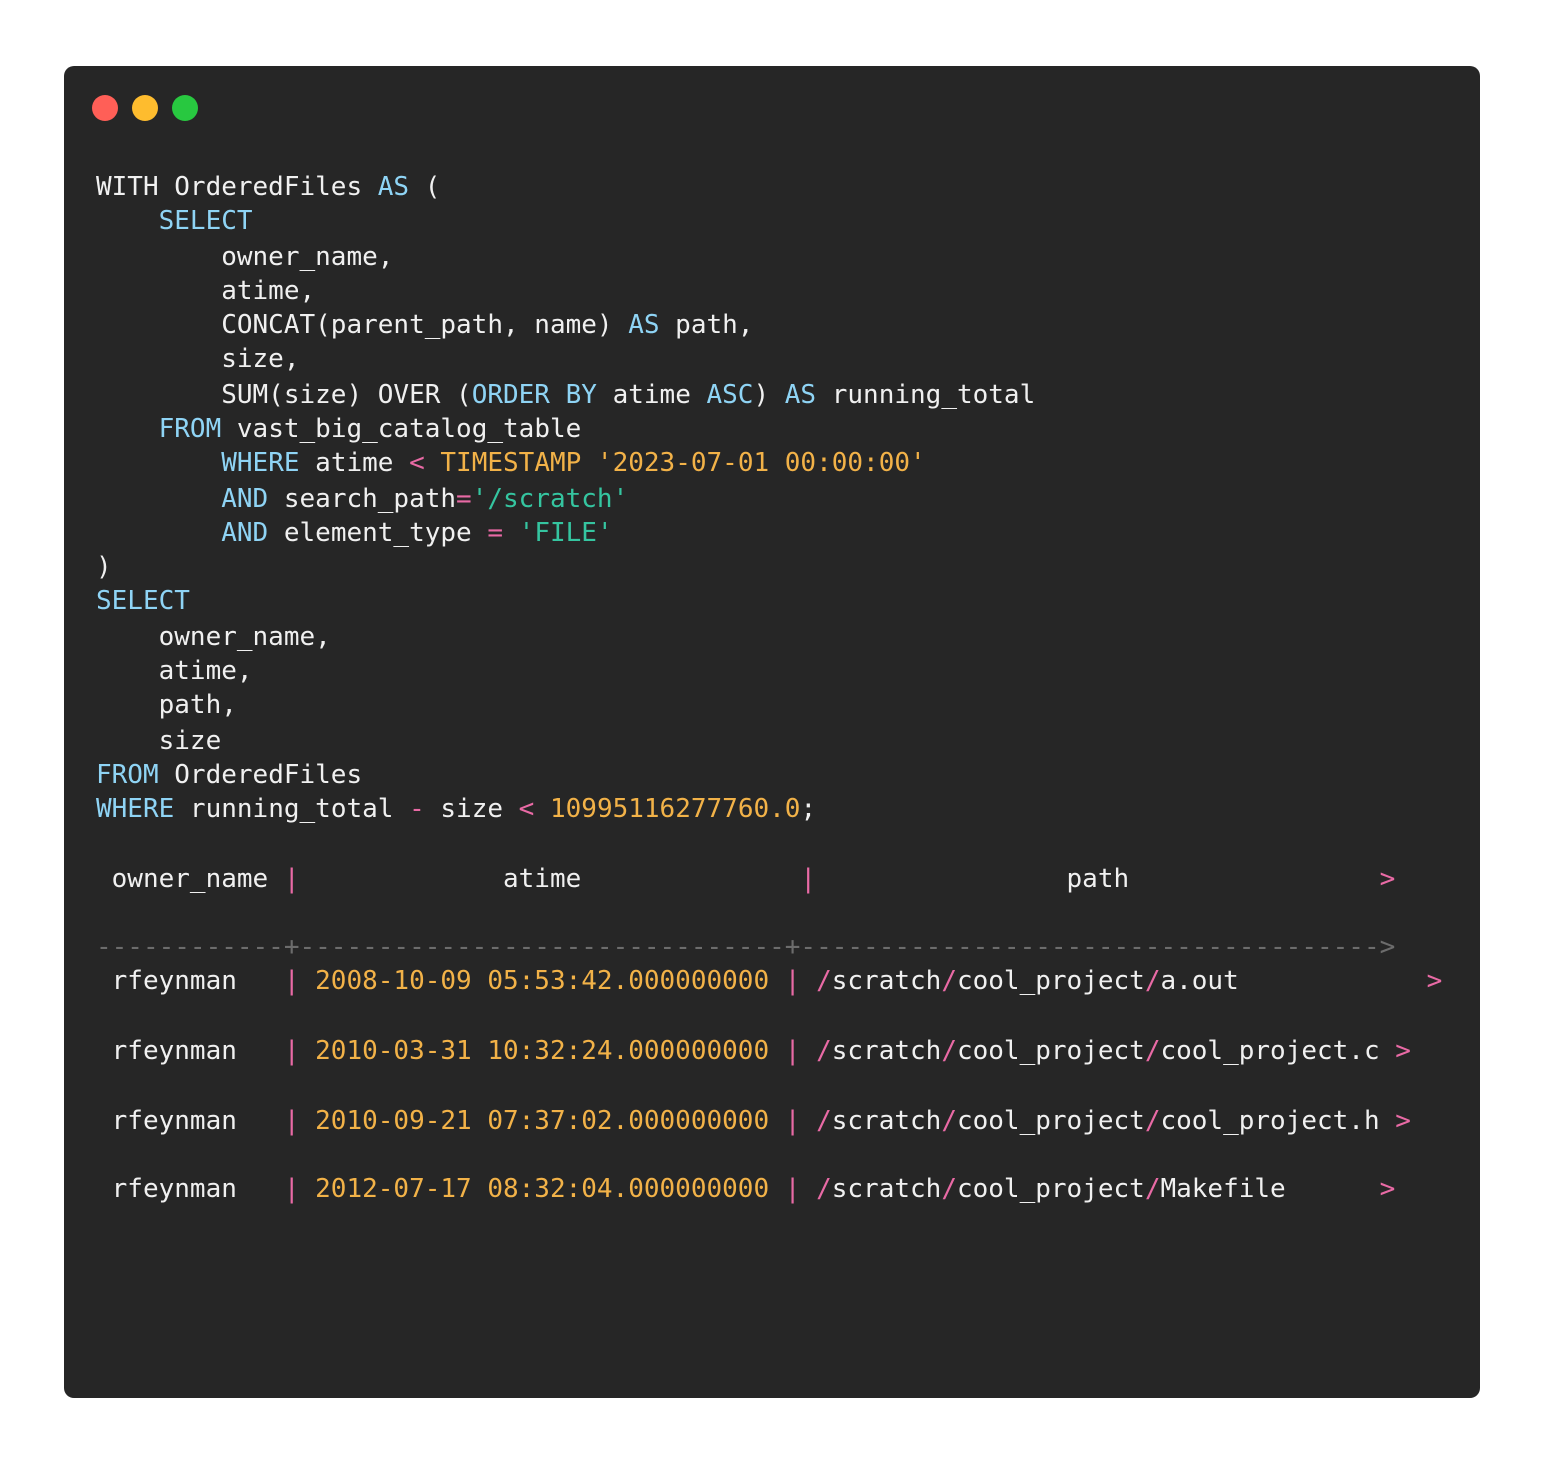  I want to click on column-atime: atime, so click(550, 879).